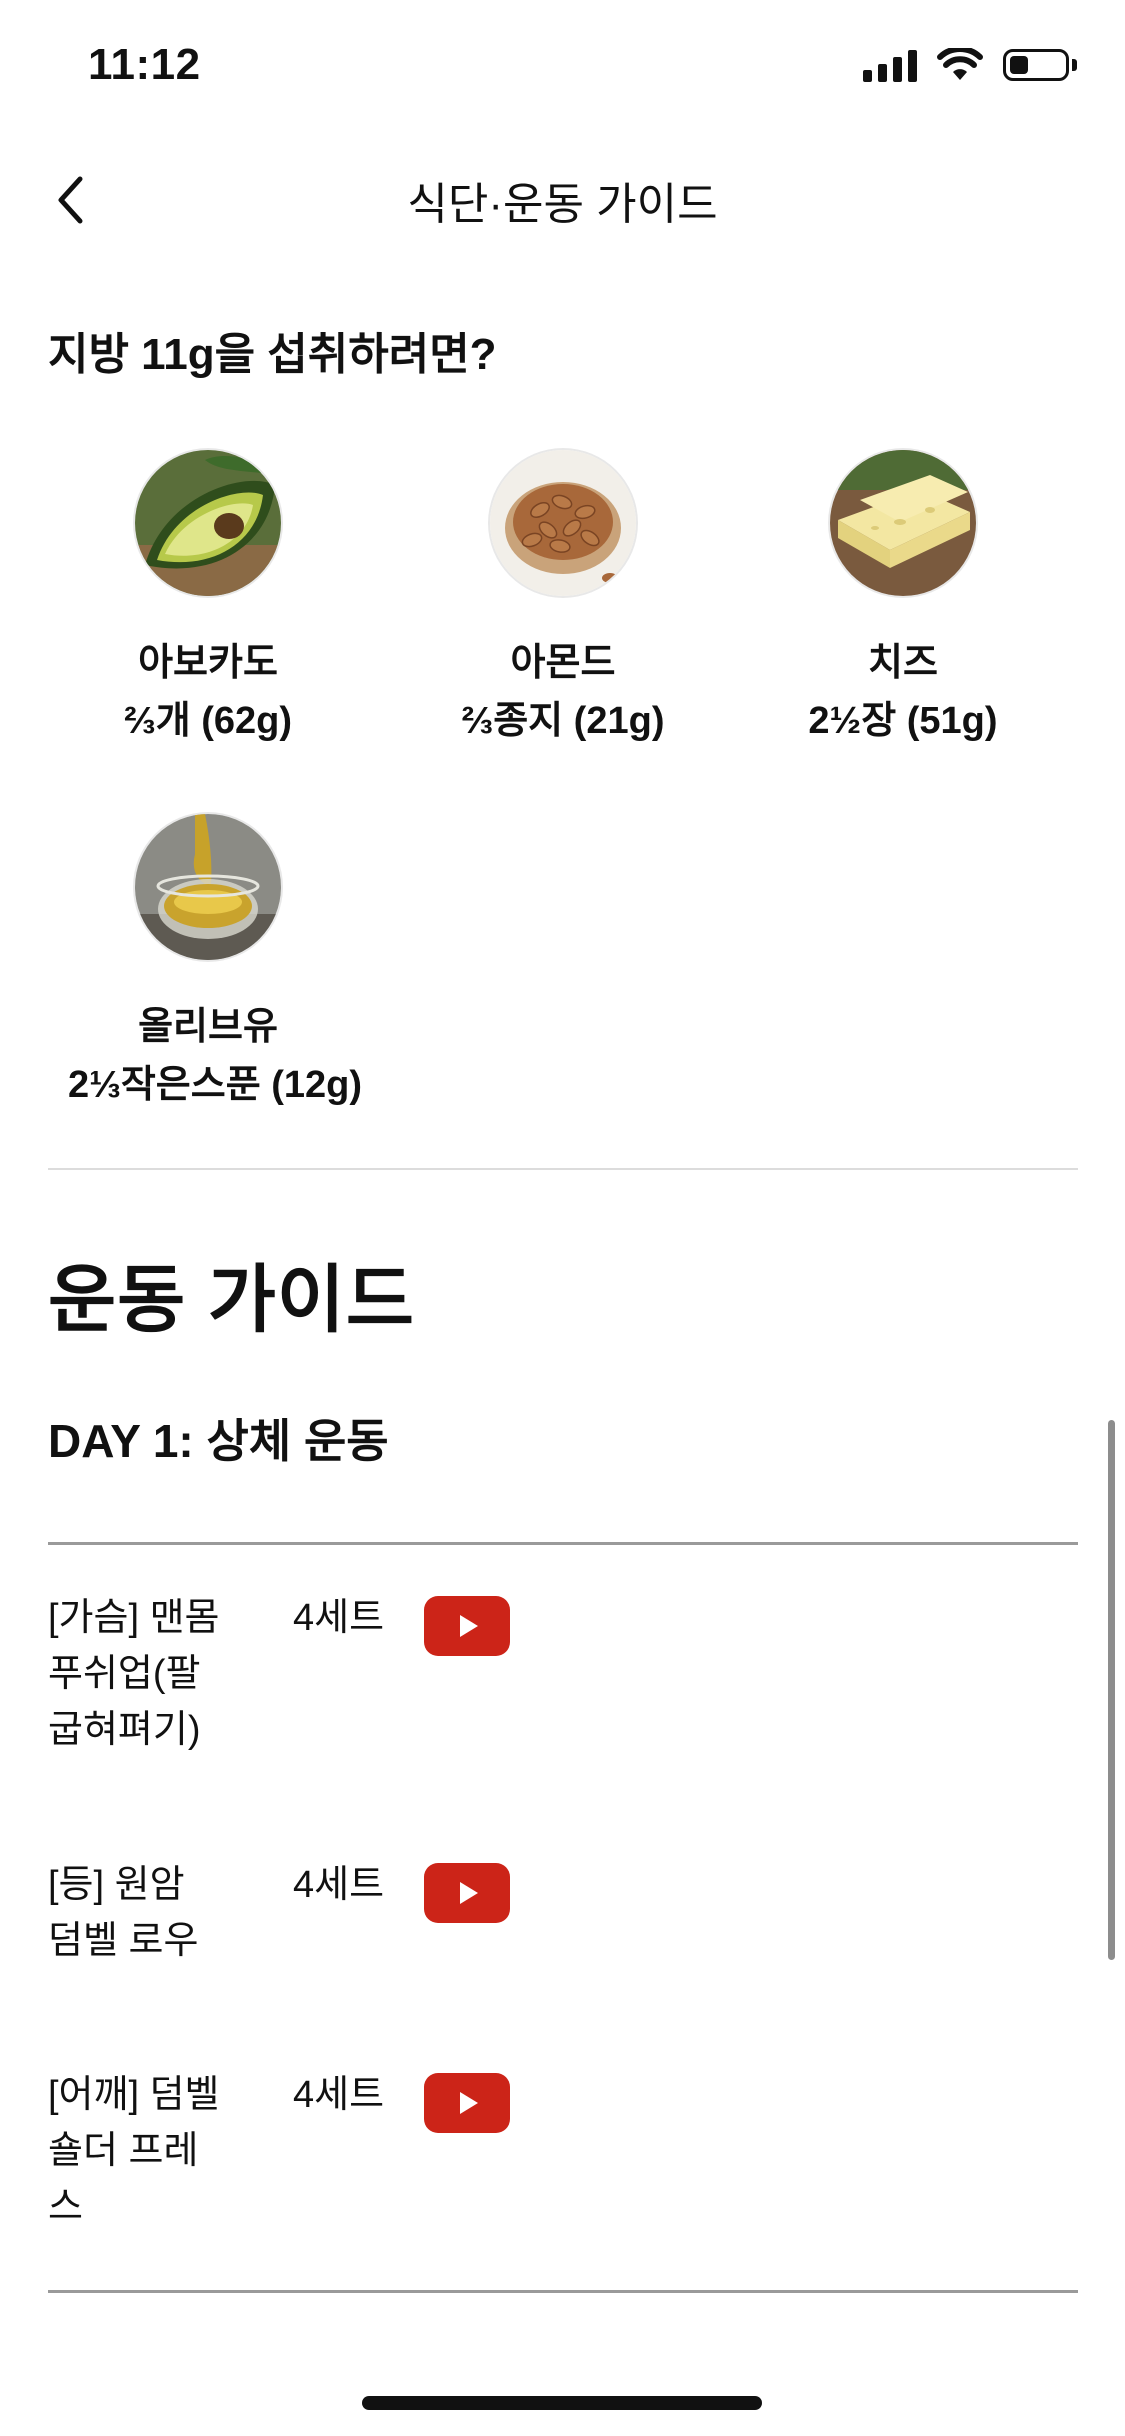 This screenshot has height=2436, width=1125. I want to click on exercise-name-line: [어깨] 덤벨, so click(134, 2095).